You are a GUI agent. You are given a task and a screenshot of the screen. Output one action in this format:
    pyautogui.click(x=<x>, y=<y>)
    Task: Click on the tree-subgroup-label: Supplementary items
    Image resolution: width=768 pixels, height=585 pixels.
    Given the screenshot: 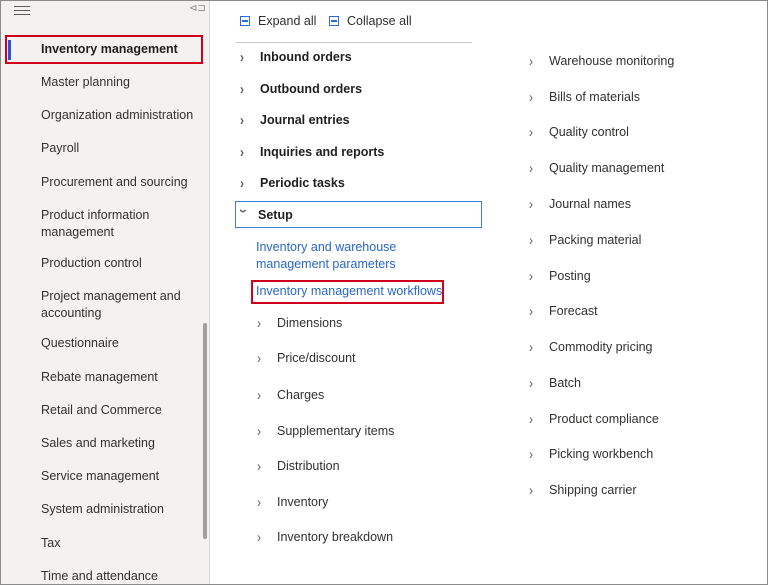 What is the action you would take?
    pyautogui.click(x=336, y=431)
    